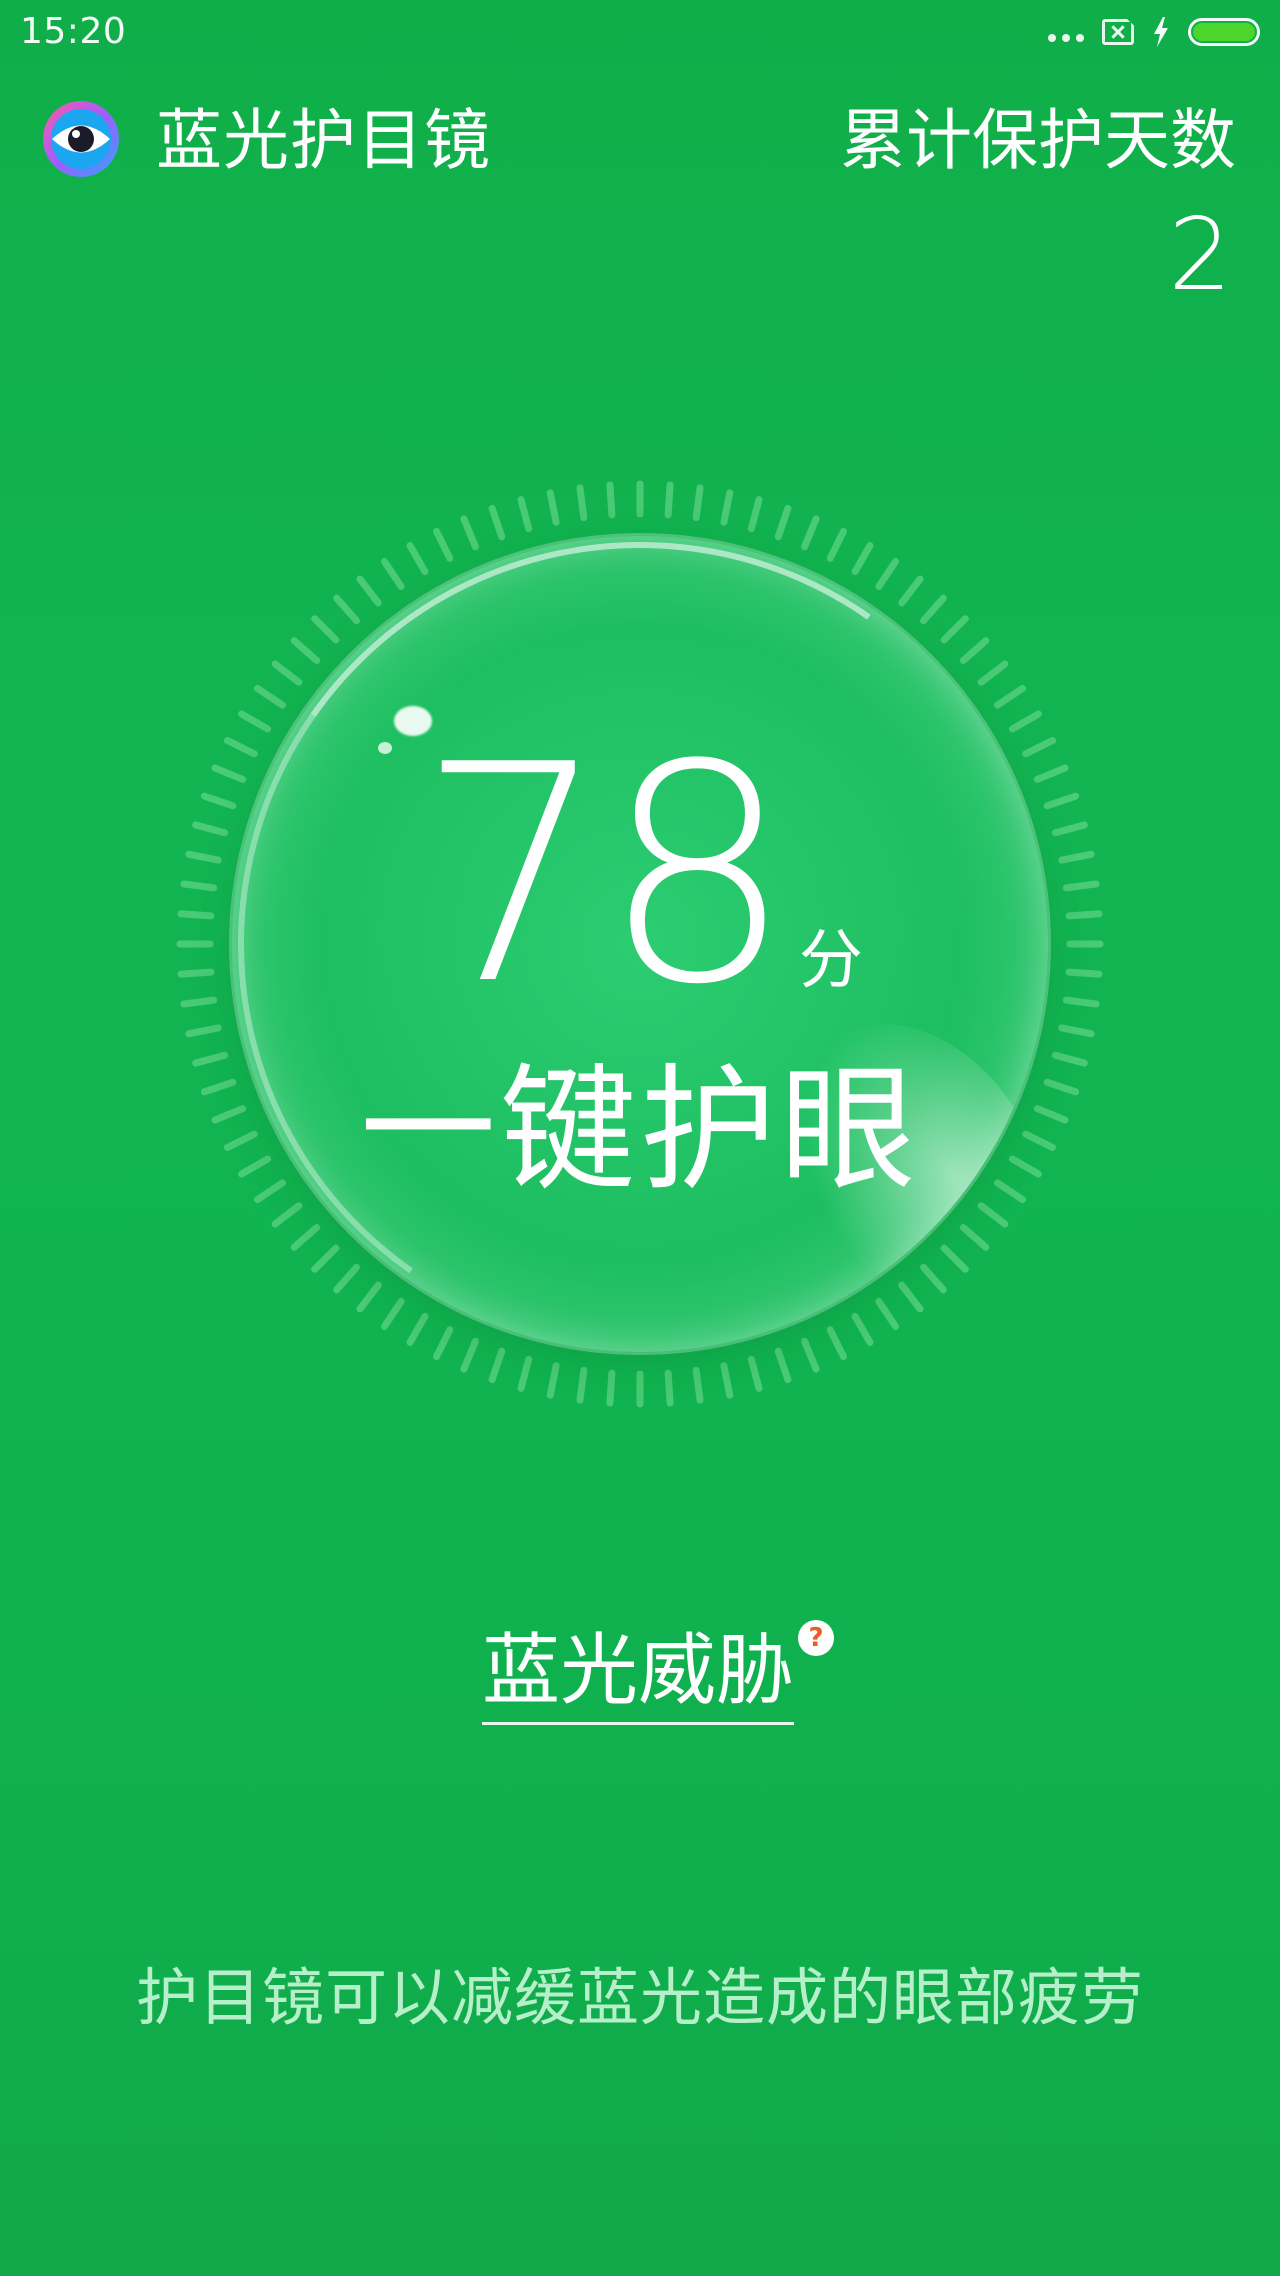 The width and height of the screenshot is (1280, 2276). What do you see at coordinates (830, 961) in the screenshot?
I see `eye-score-unit: 分` at bounding box center [830, 961].